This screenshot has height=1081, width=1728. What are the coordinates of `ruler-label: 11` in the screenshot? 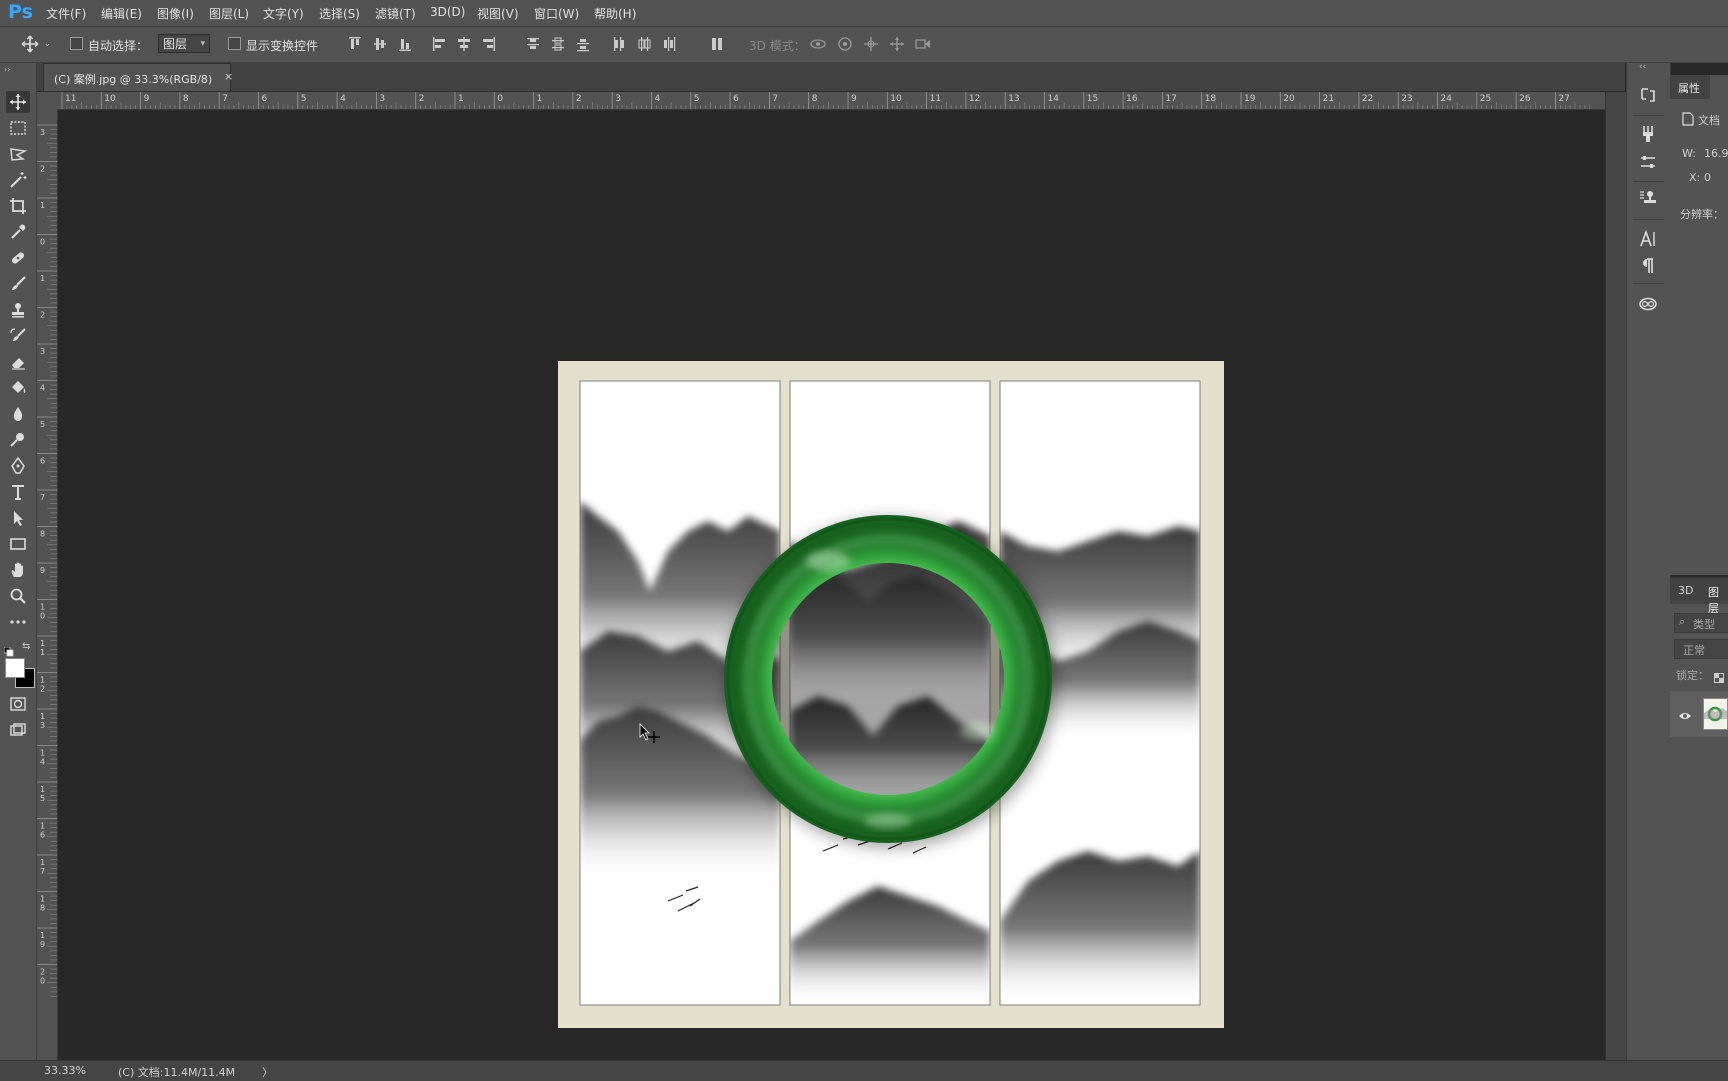 It's located at (70, 99).